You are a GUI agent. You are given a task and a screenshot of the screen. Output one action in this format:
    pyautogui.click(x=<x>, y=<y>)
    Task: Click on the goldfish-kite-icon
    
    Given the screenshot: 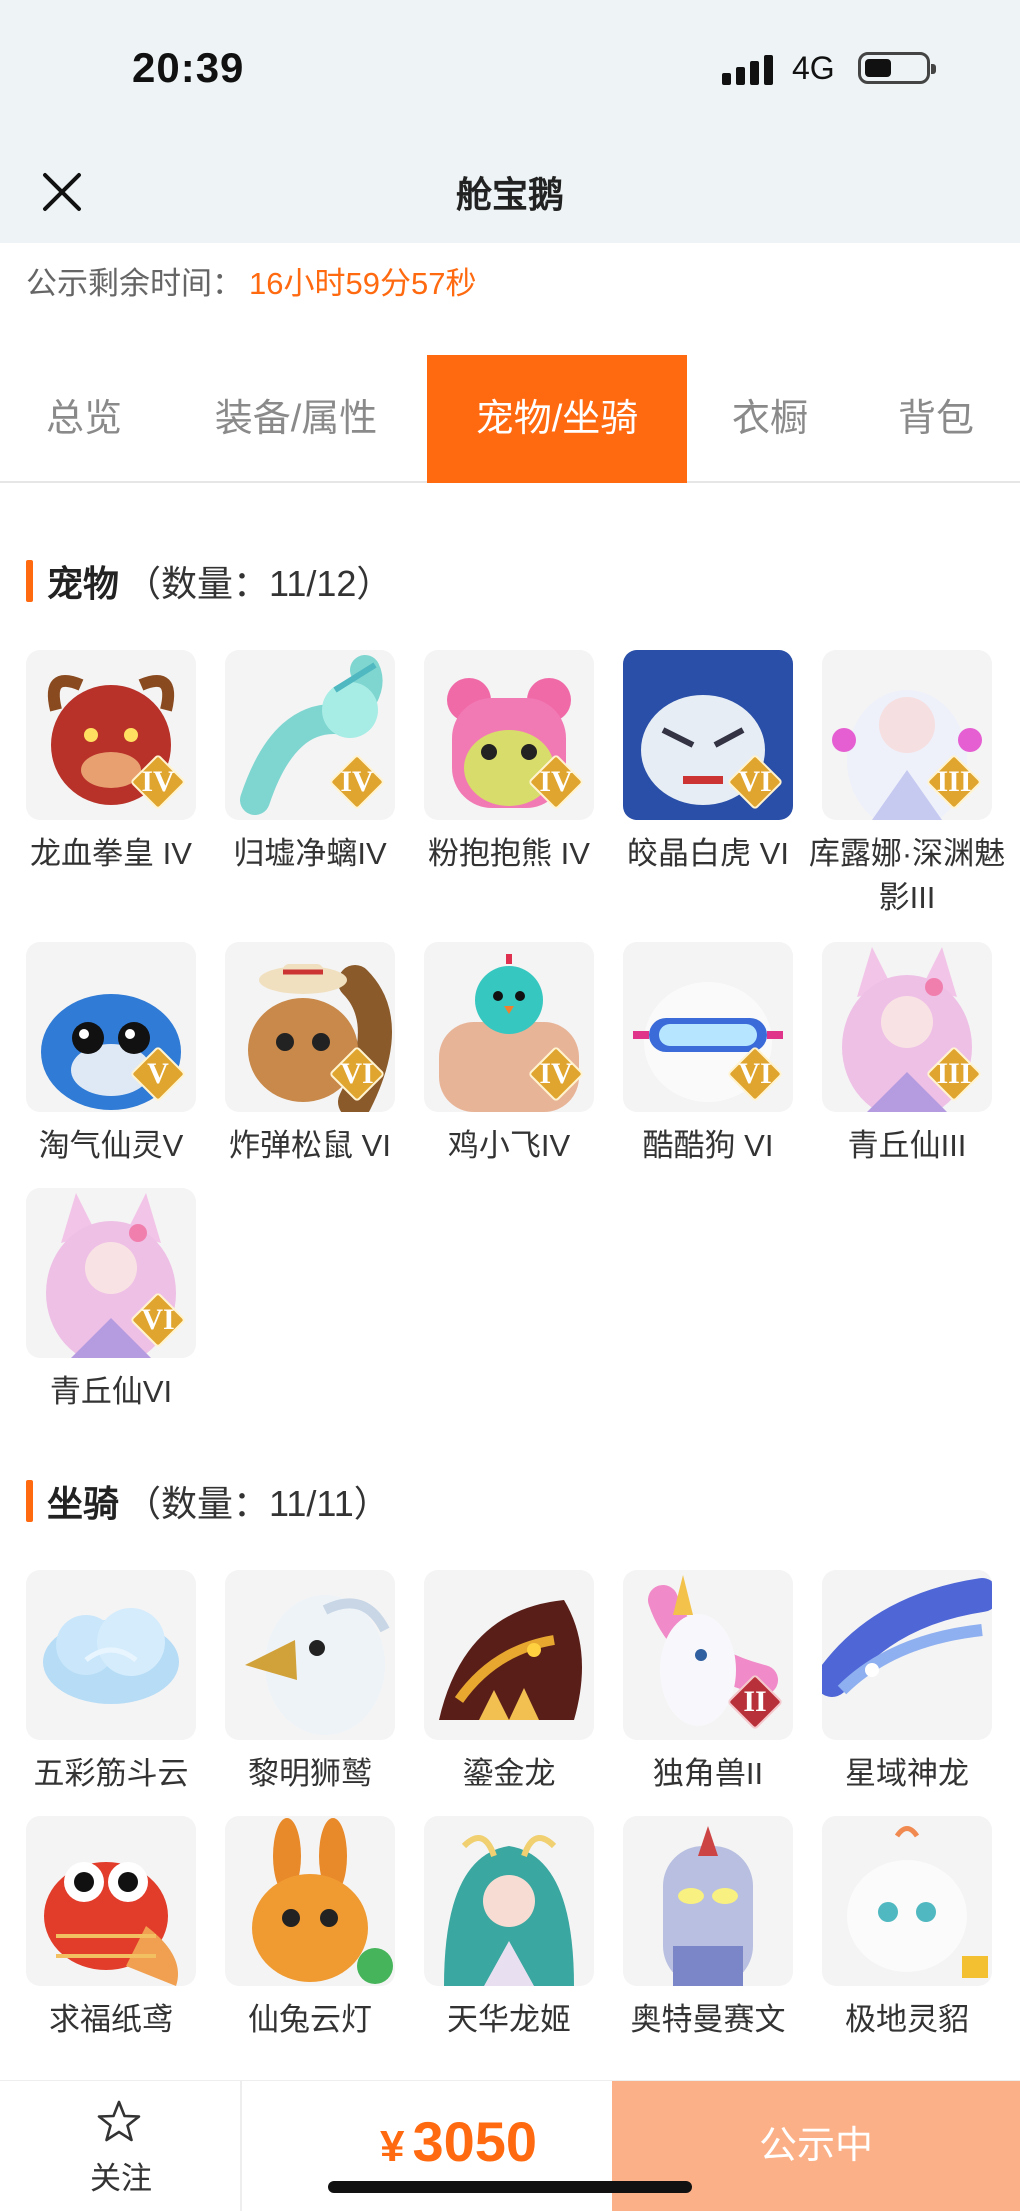 What is the action you would take?
    pyautogui.click(x=111, y=1901)
    